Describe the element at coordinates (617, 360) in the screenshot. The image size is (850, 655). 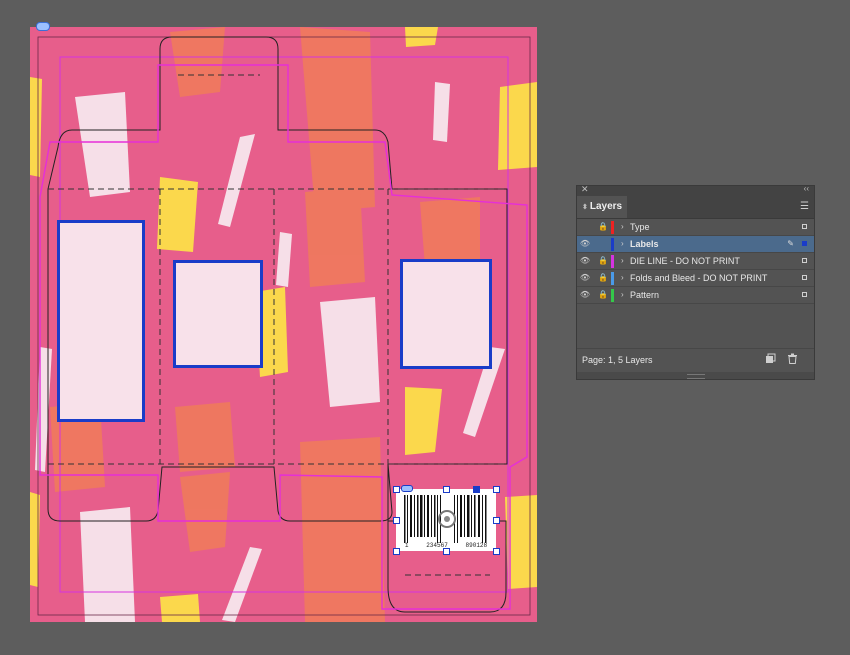
I see `page-layers-status: Page: 1, 5 Layers` at that location.